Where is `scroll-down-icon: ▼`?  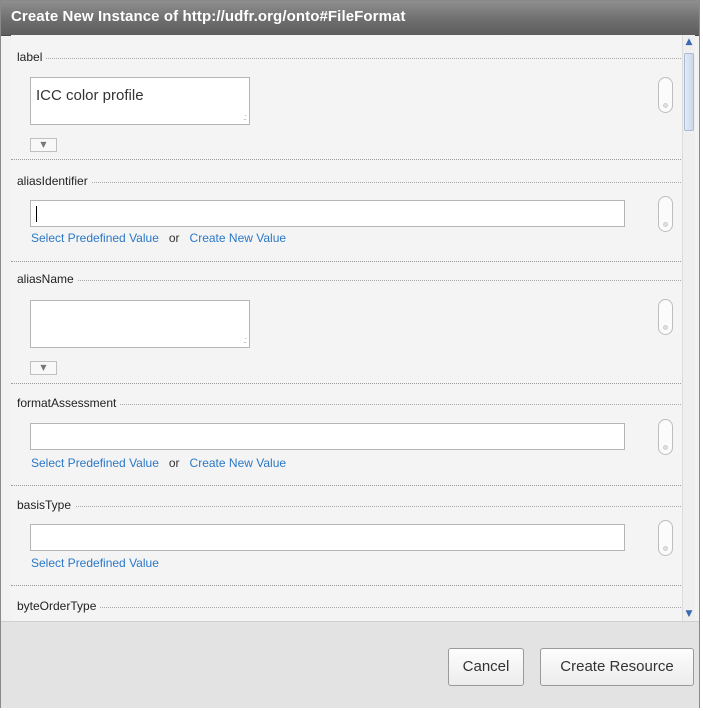
scroll-down-icon: ▼ is located at coordinates (689, 614).